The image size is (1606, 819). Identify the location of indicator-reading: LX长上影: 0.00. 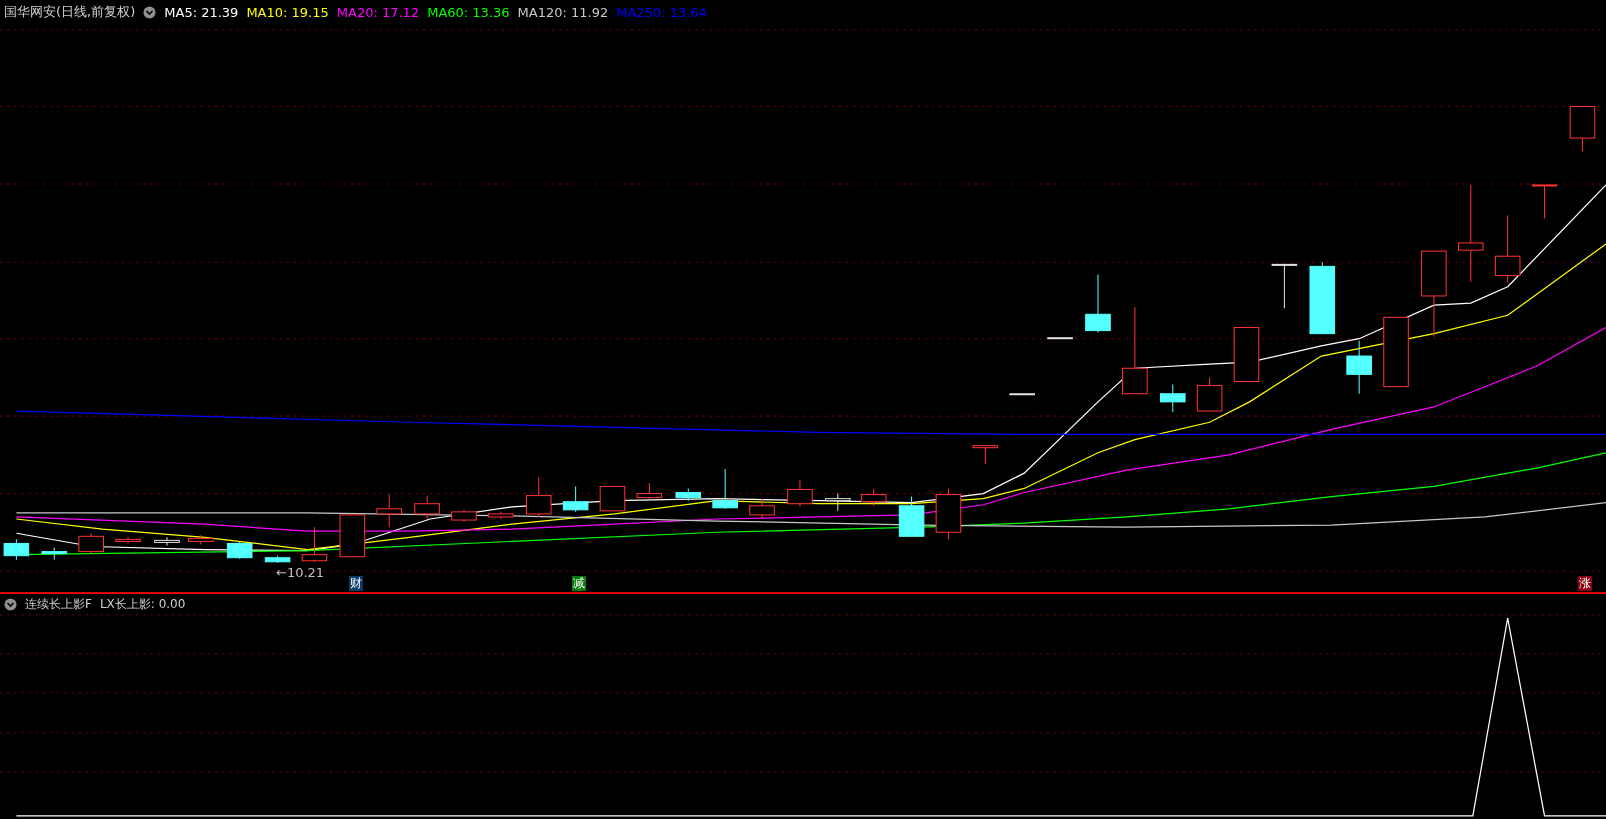
(142, 604).